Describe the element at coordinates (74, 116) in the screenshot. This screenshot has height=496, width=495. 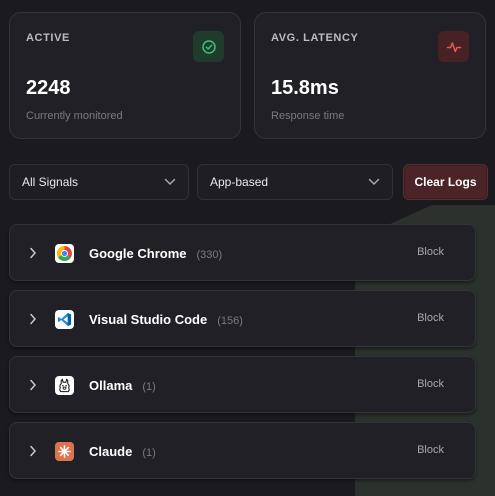
I see `stat-subtitle: Currently monitored` at that location.